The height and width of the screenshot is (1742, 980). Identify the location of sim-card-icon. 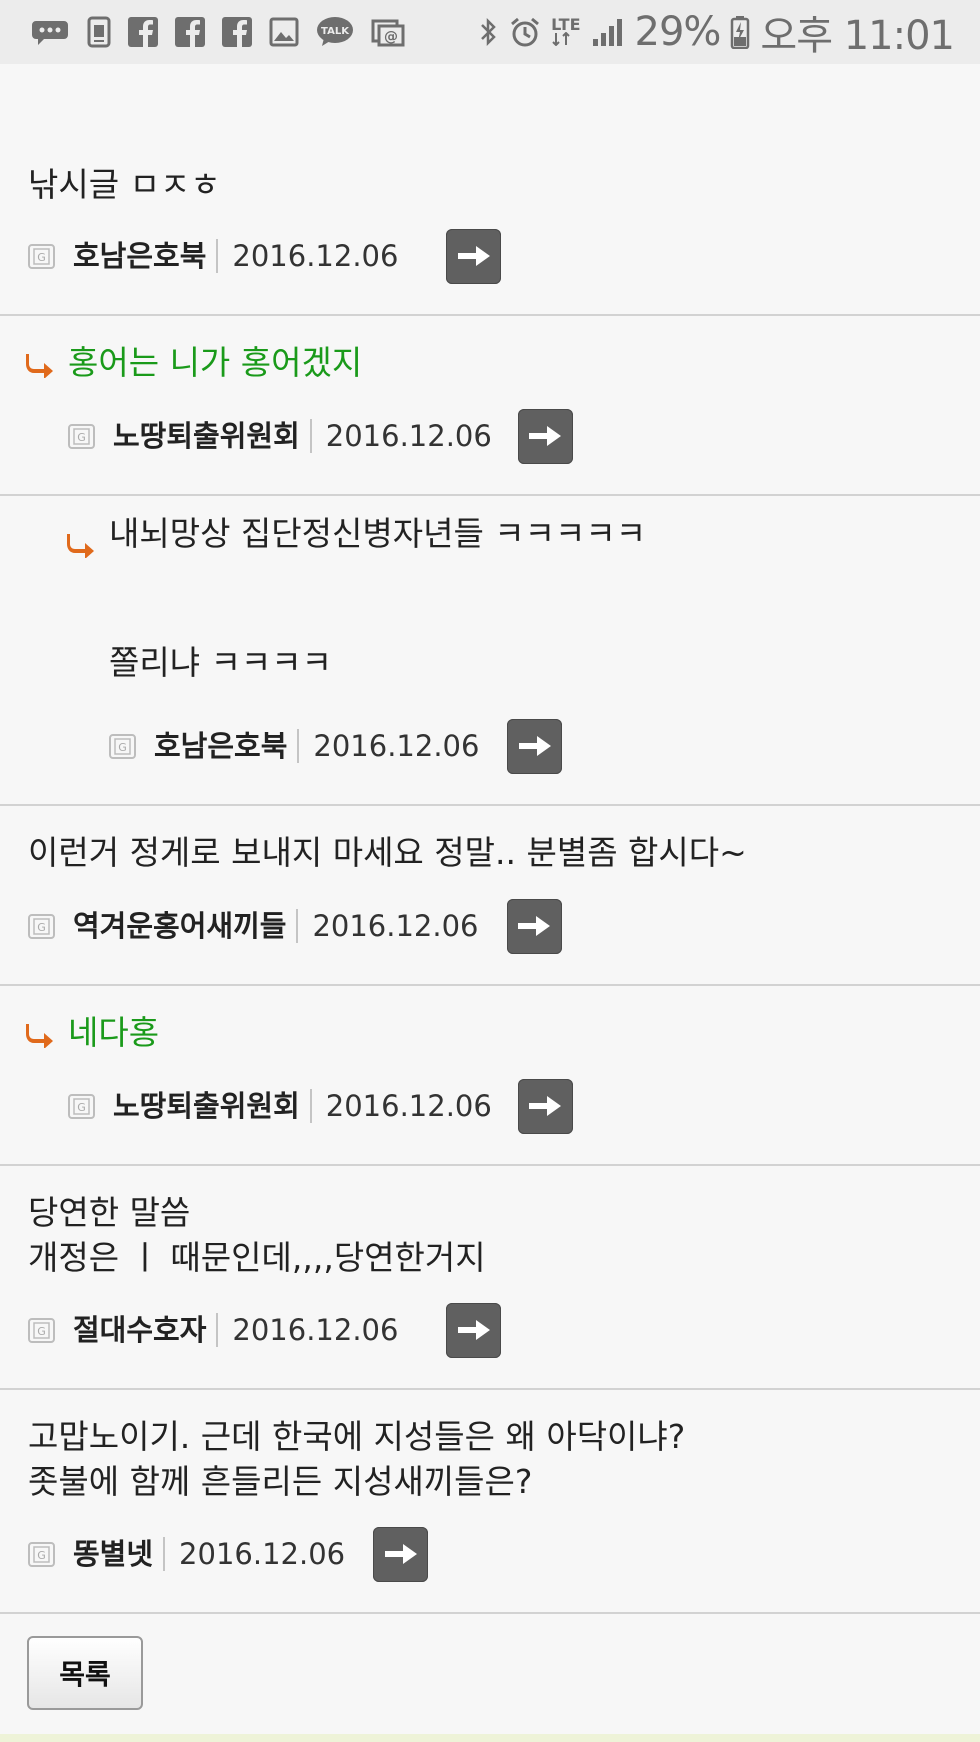
(99, 32).